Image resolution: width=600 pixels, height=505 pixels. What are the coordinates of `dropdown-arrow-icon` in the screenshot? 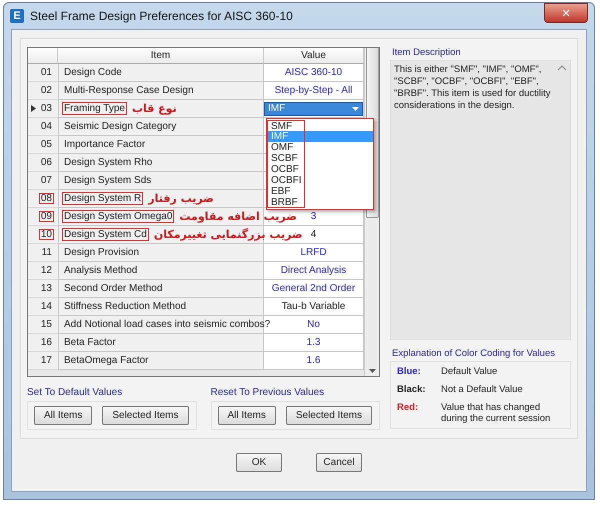 It's located at (355, 108).